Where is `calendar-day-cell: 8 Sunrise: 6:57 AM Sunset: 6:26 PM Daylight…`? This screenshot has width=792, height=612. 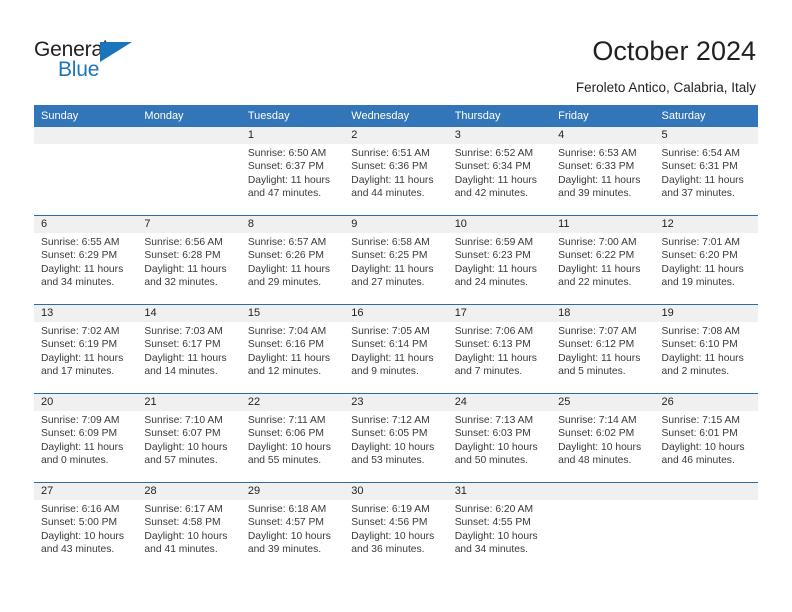
calendar-day-cell: 8 Sunrise: 6:57 AM Sunset: 6:26 PM Daylight… is located at coordinates (292, 260).